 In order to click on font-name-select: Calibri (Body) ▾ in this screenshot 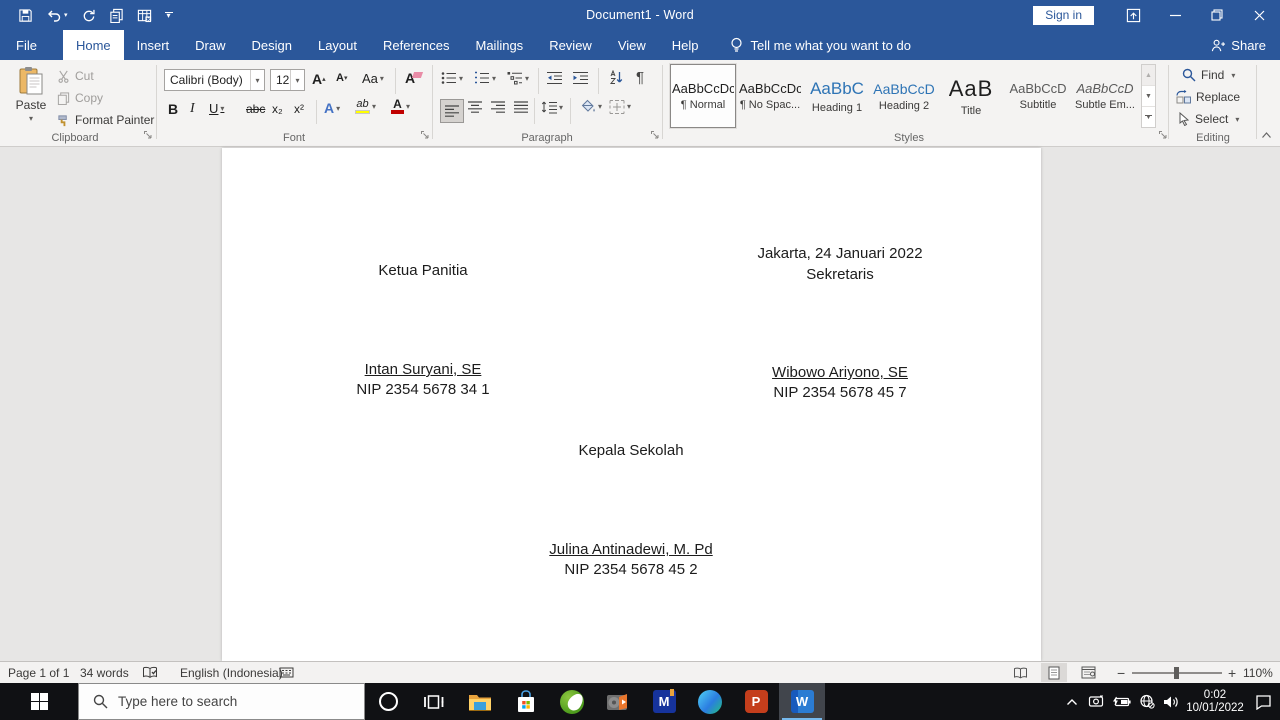, I will do `click(214, 80)`.